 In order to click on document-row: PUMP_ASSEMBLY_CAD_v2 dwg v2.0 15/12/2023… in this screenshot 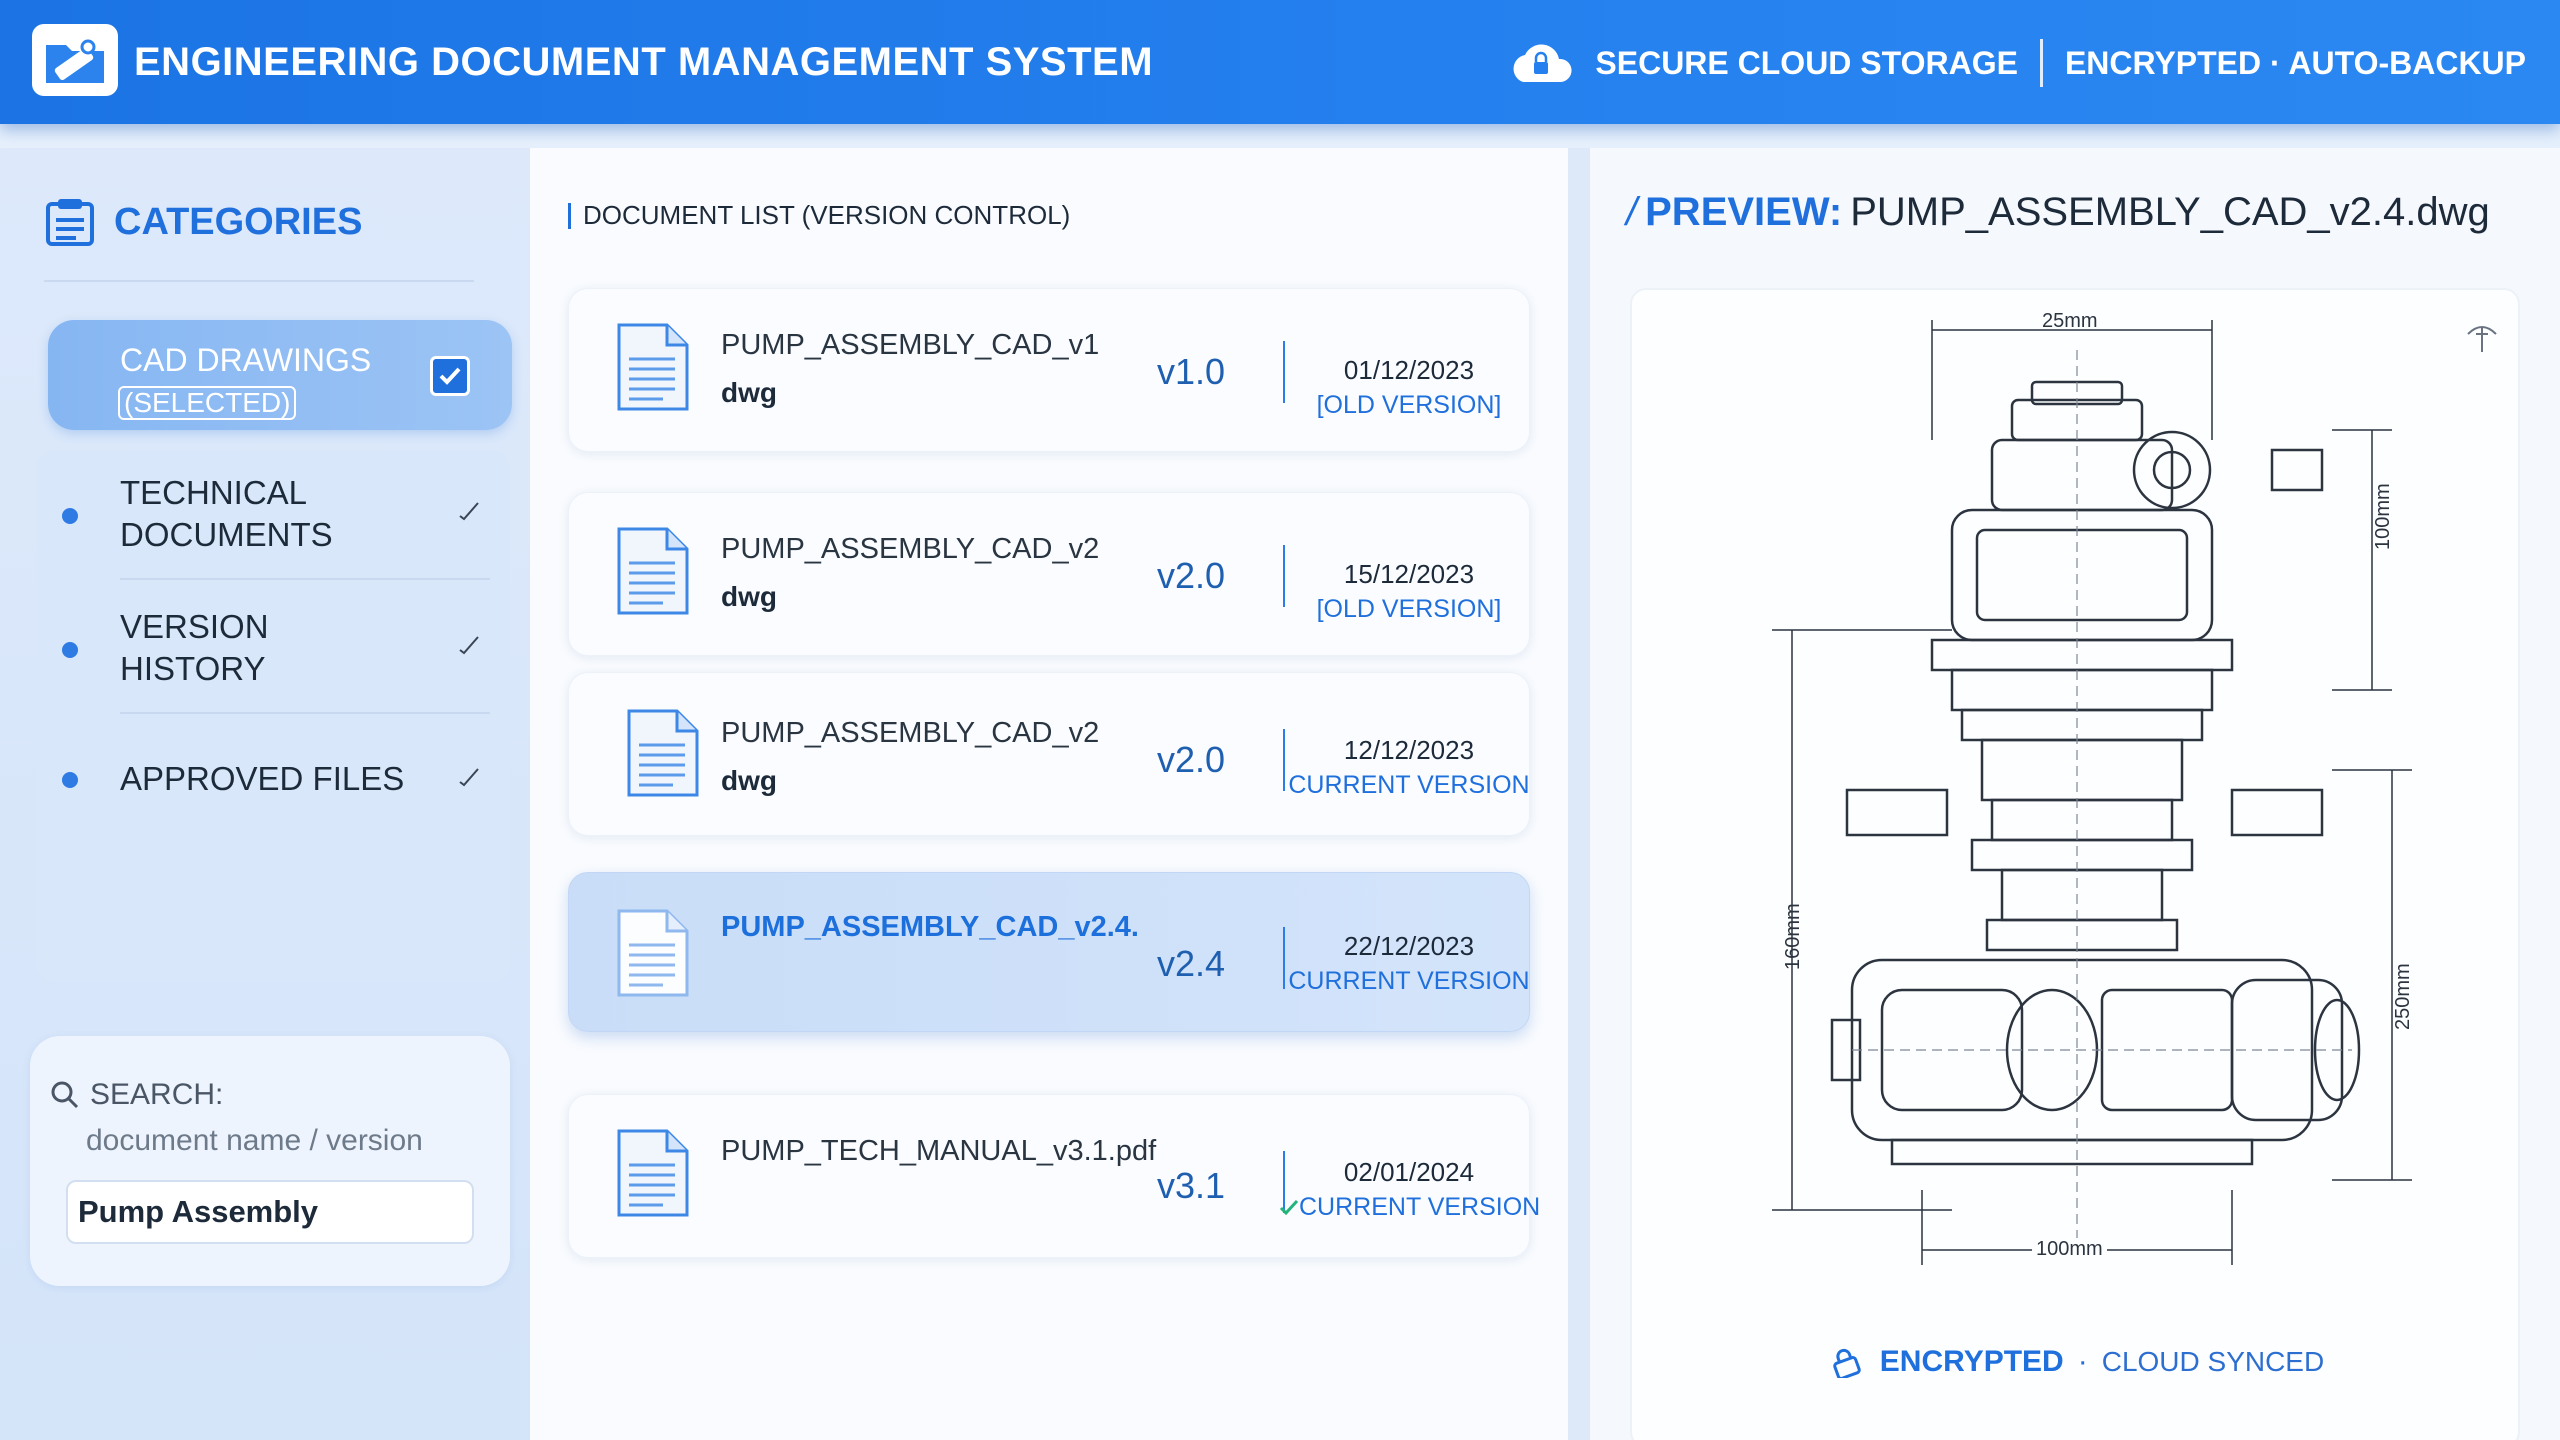, I will do `click(1049, 574)`.